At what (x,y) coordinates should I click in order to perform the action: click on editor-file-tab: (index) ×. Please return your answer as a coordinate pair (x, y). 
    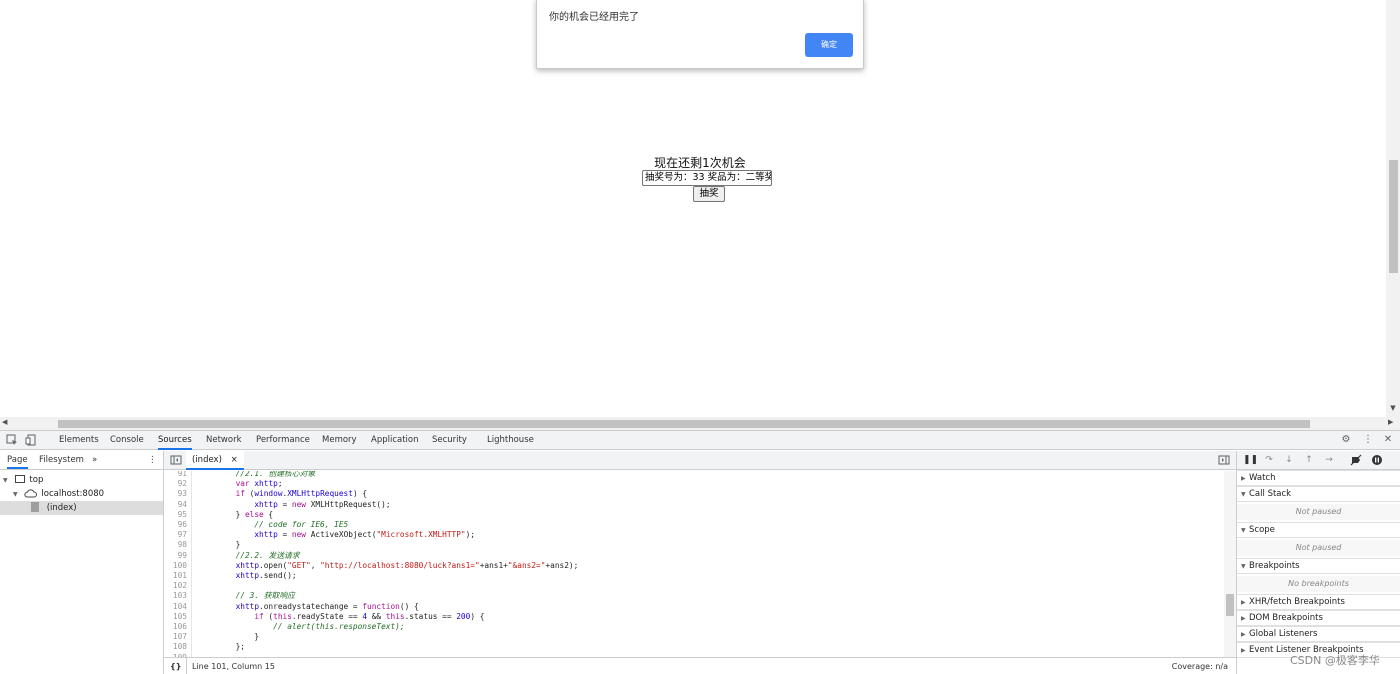
    Looking at the image, I should click on (215, 460).